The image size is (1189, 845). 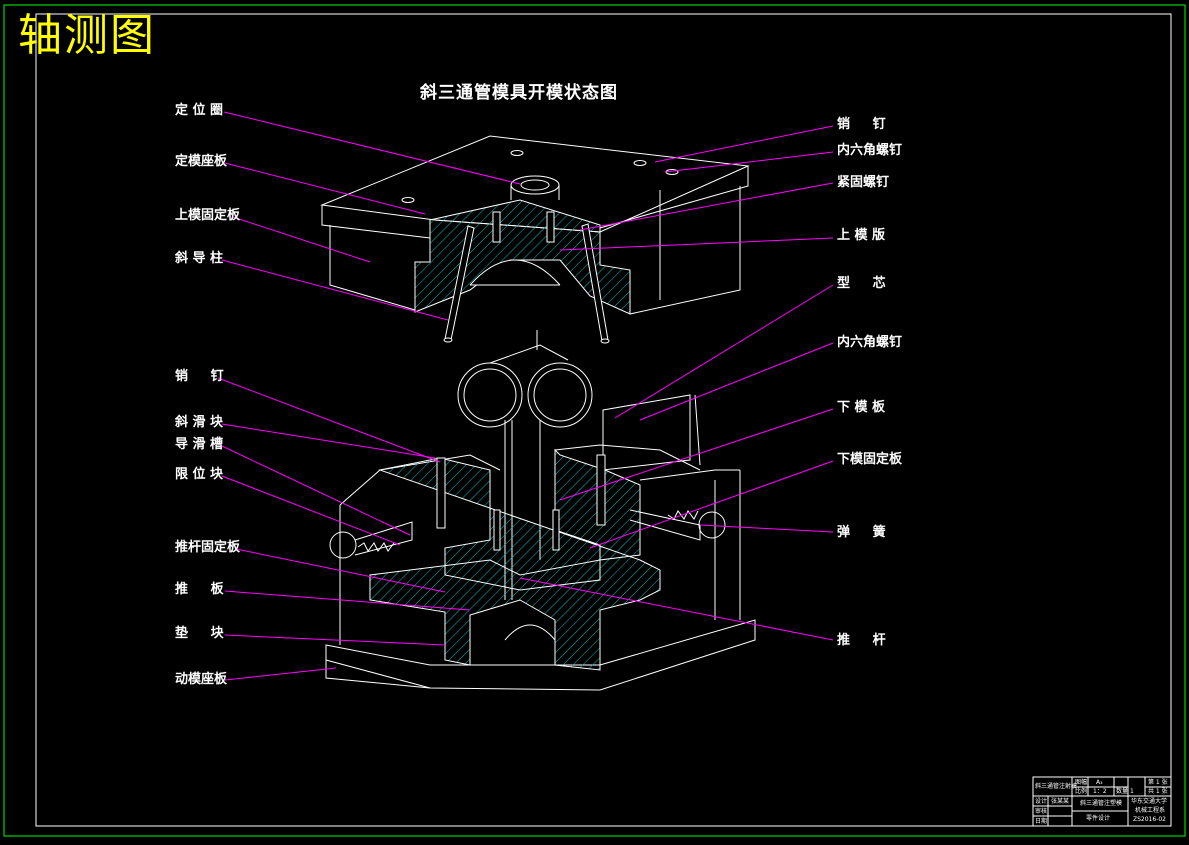 What do you see at coordinates (1122, 791) in the screenshot?
I see `tb-count-label: 数量` at bounding box center [1122, 791].